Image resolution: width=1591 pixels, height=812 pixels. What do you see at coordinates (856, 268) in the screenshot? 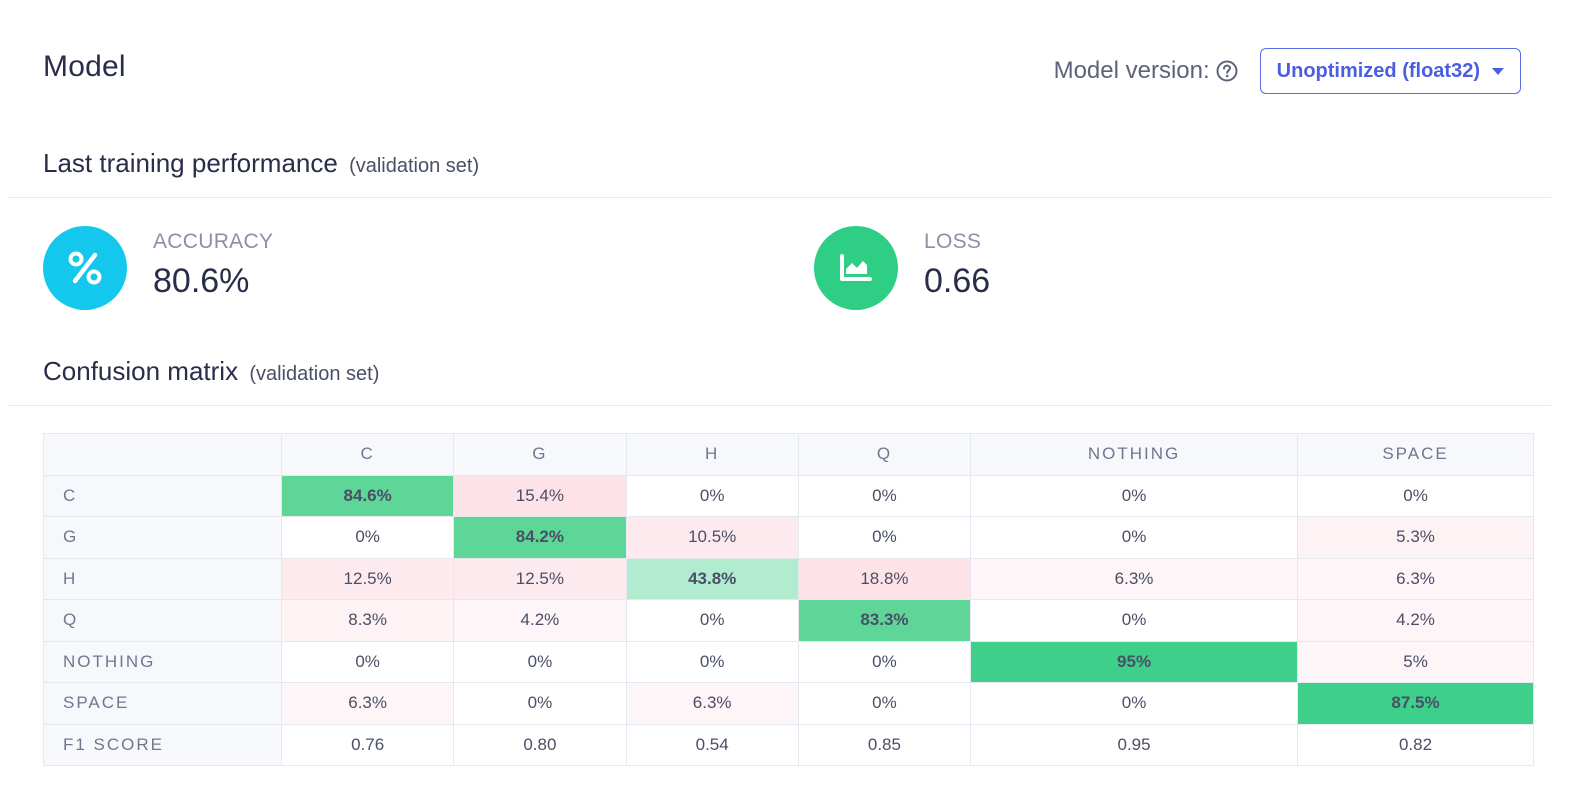
I see `chart-area-icon` at bounding box center [856, 268].